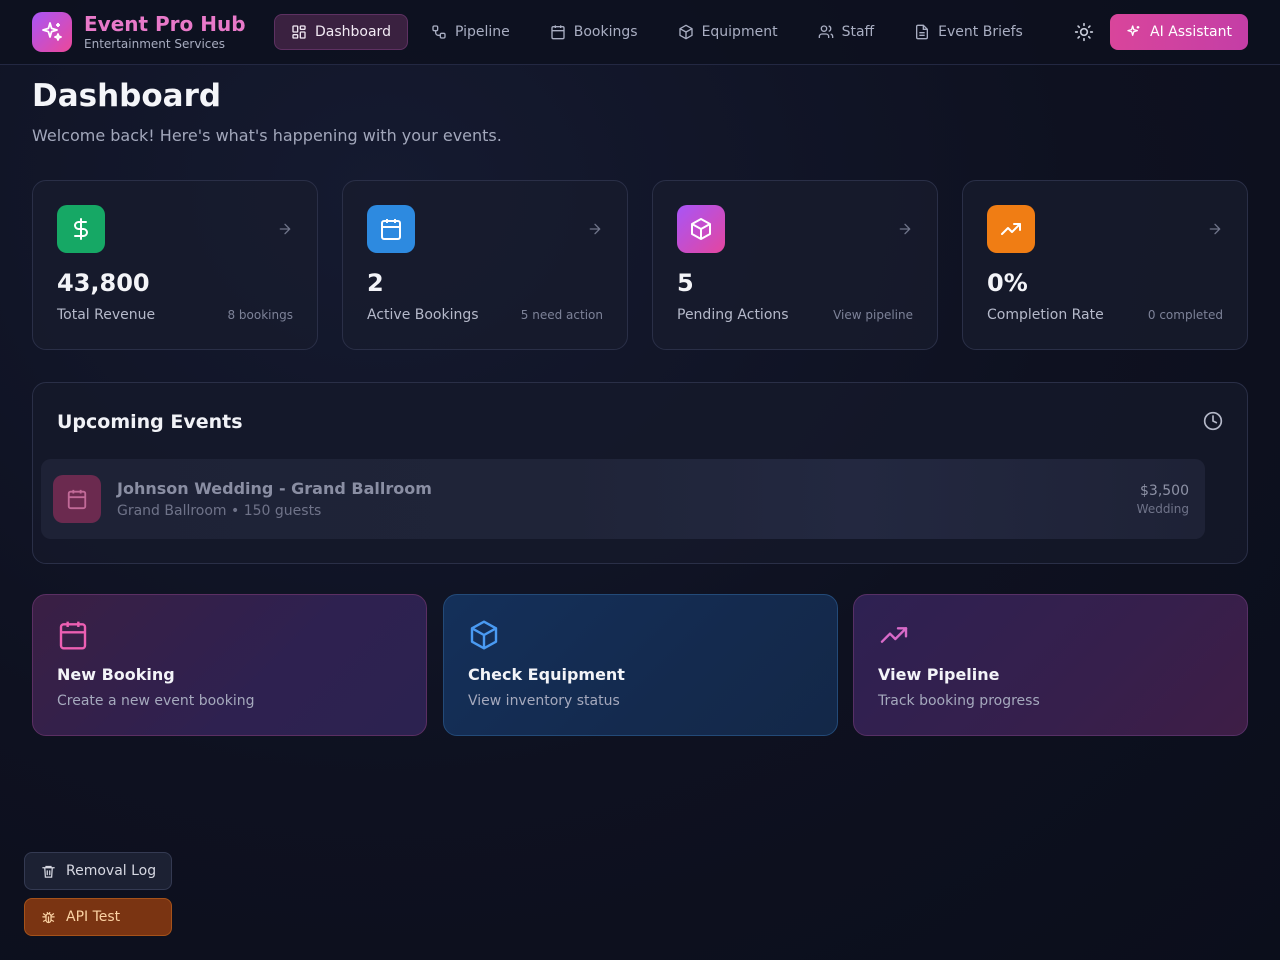 The width and height of the screenshot is (1280, 960). What do you see at coordinates (274, 488) in the screenshot?
I see `event-name: Johnson Wedding - Grand Ballroom` at bounding box center [274, 488].